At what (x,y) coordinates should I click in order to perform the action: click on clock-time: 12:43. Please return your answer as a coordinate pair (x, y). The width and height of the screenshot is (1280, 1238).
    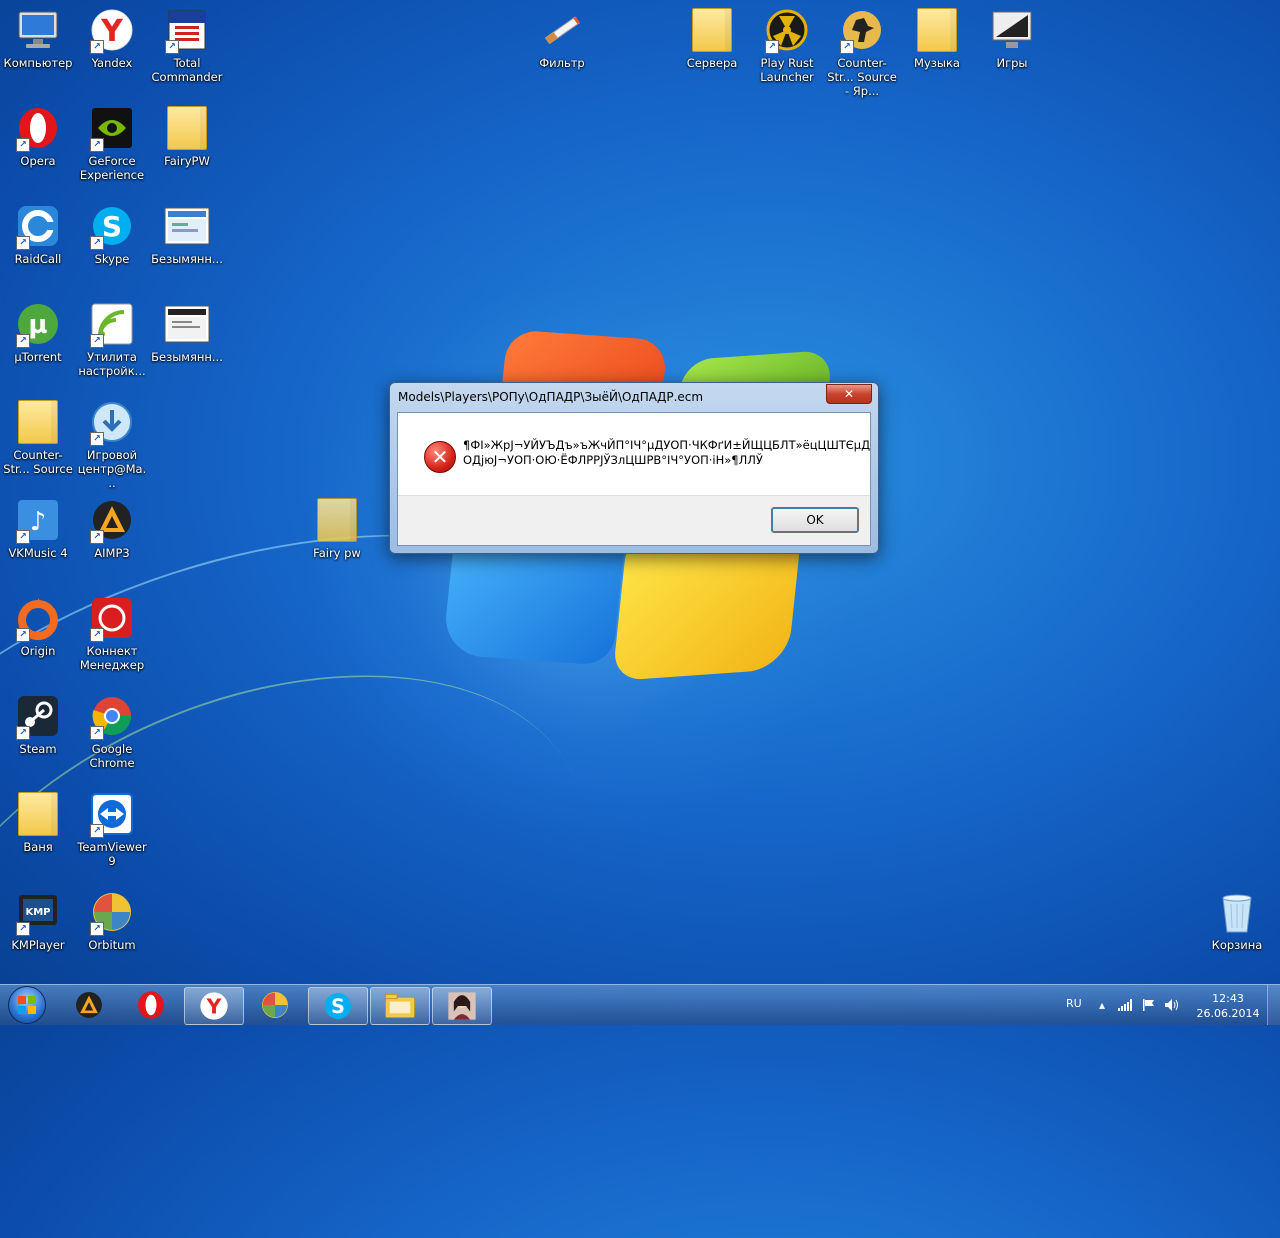
    Looking at the image, I should click on (1228, 998).